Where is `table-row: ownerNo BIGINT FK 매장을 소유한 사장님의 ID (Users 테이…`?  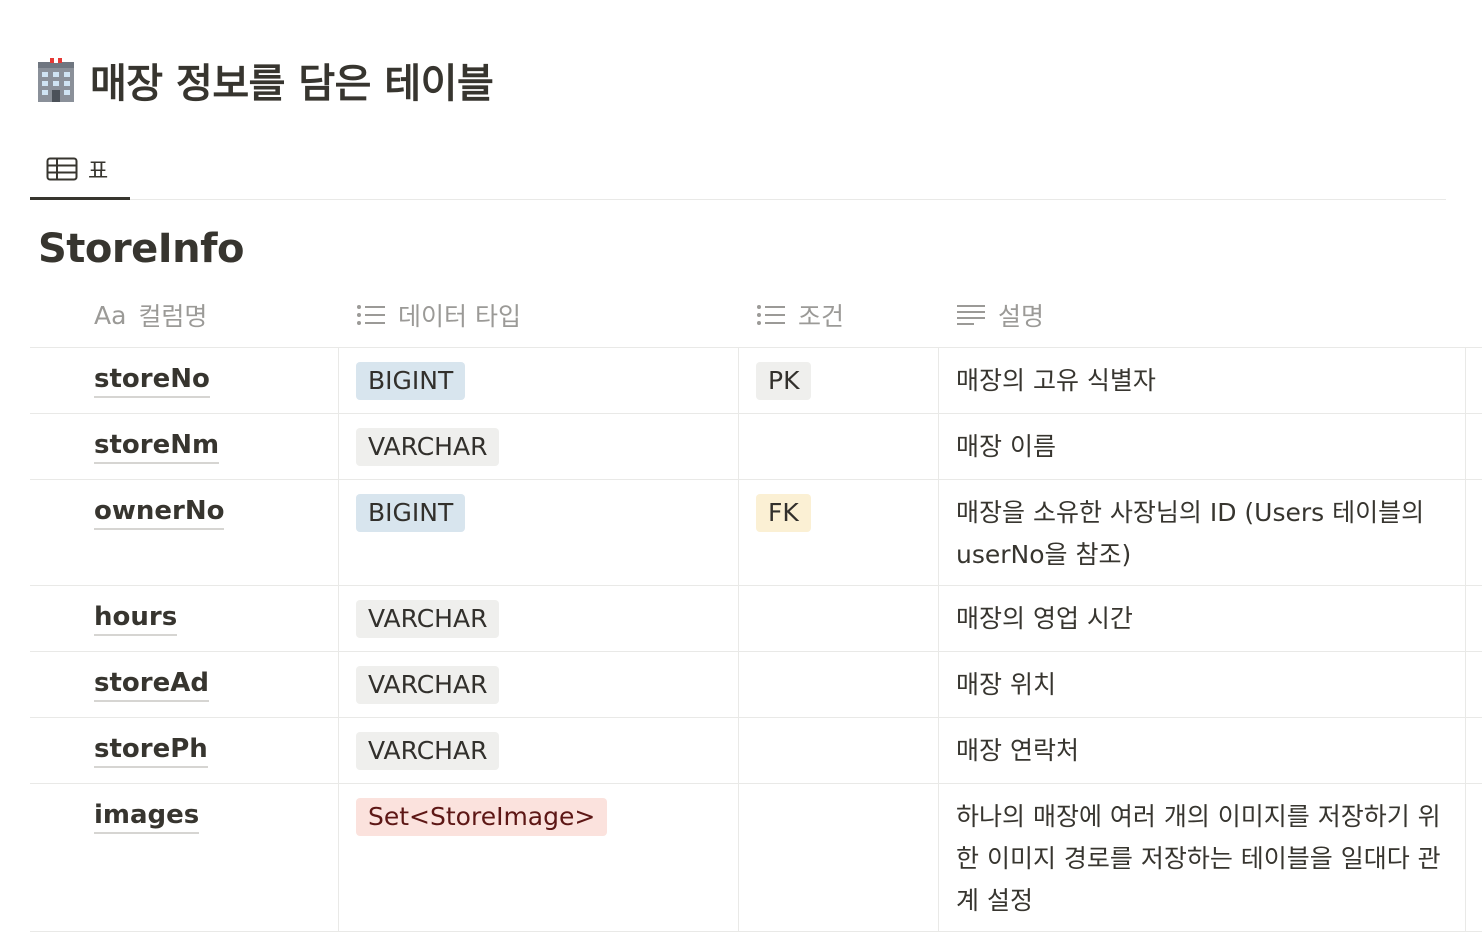 table-row: ownerNo BIGINT FK 매장을 소유한 사장님의 ID (Users 테이… is located at coordinates (756, 533).